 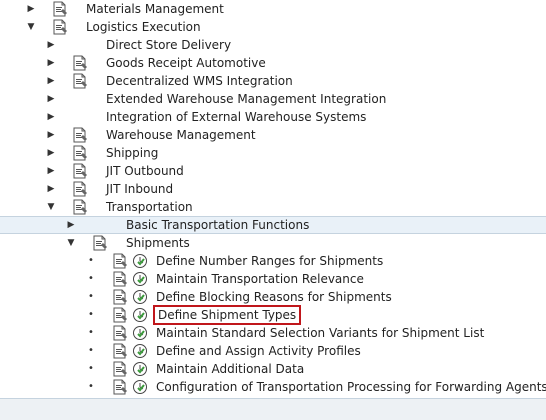 I want to click on row-divider, so click(x=273, y=216).